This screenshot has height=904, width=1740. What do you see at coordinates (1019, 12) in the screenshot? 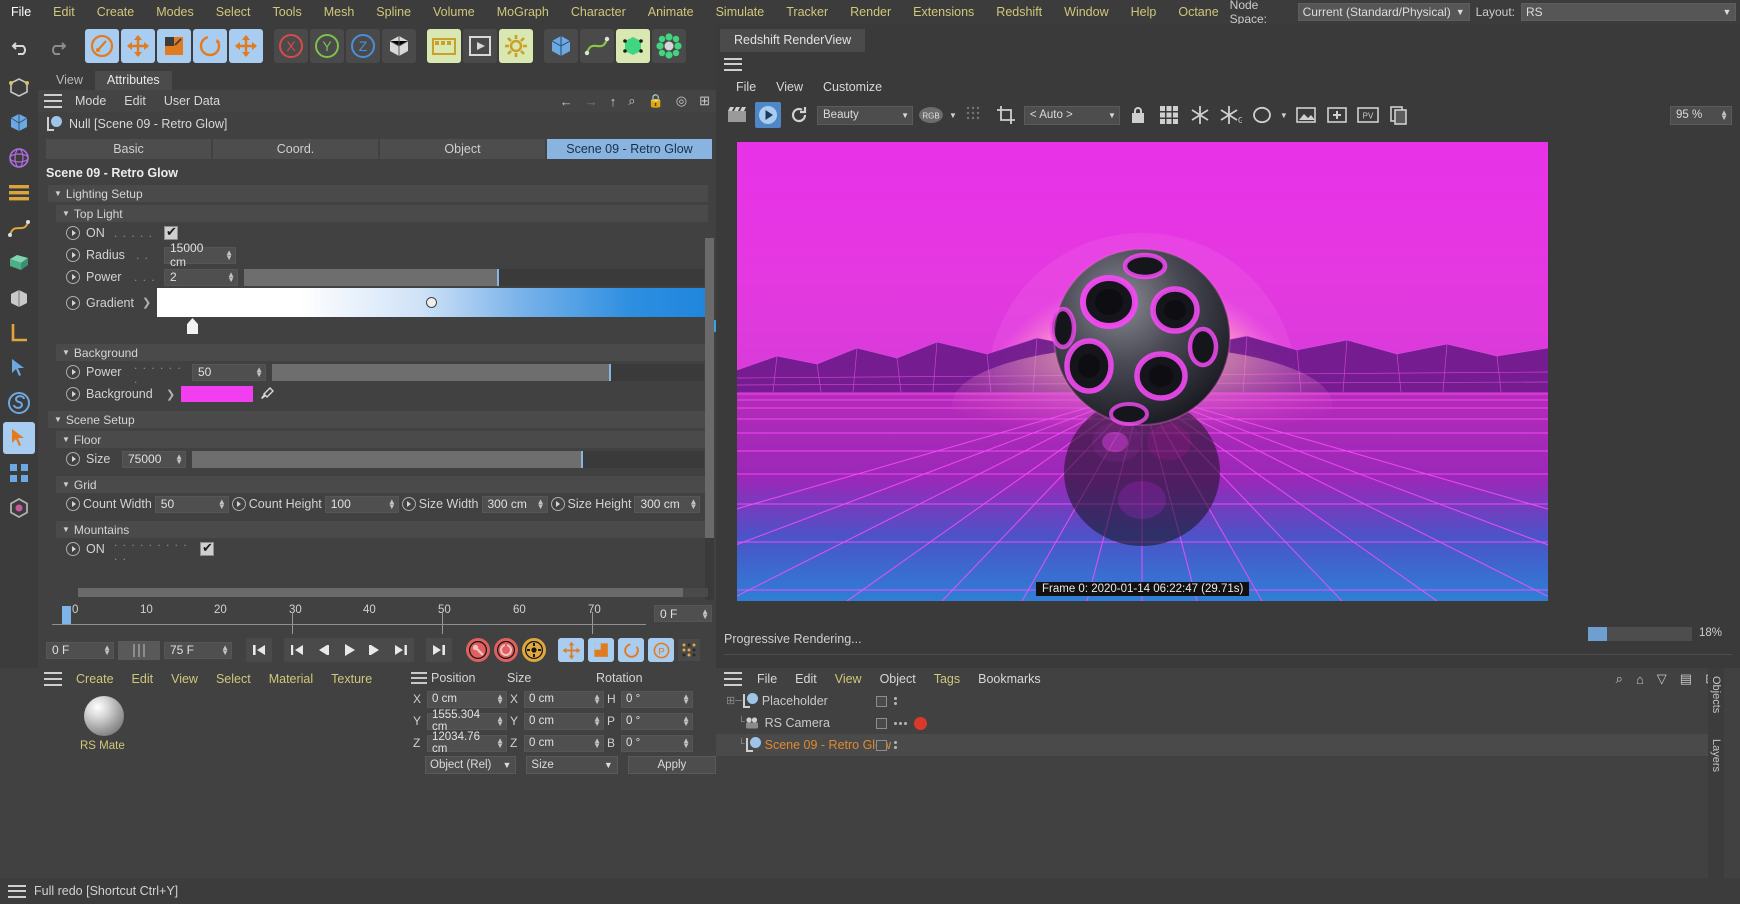
I see `menu-redshift: Redshift` at bounding box center [1019, 12].